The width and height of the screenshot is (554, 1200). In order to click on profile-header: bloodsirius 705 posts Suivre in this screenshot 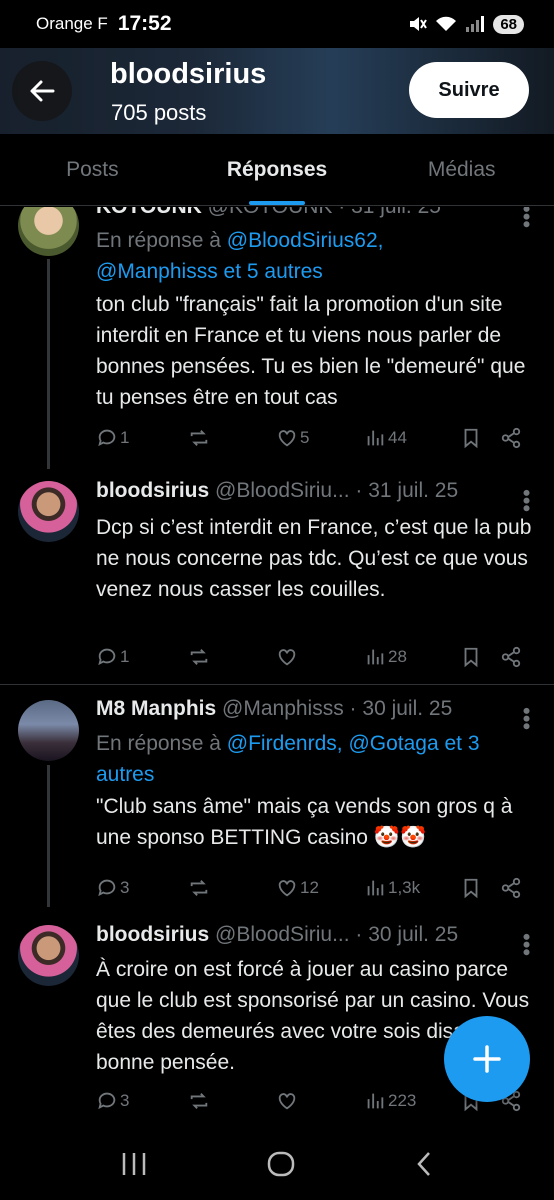, I will do `click(277, 91)`.